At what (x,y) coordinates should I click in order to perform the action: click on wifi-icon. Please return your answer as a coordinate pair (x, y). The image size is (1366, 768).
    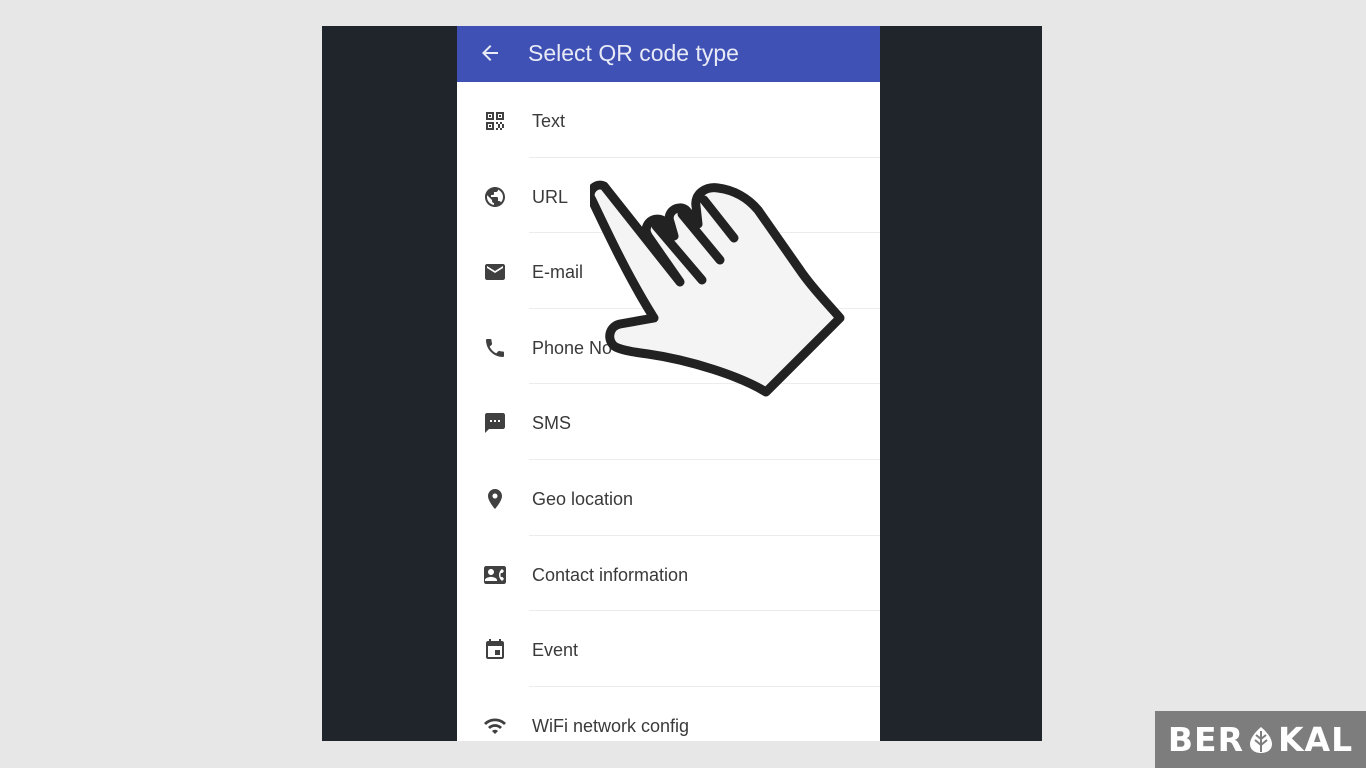
    Looking at the image, I should click on (495, 726).